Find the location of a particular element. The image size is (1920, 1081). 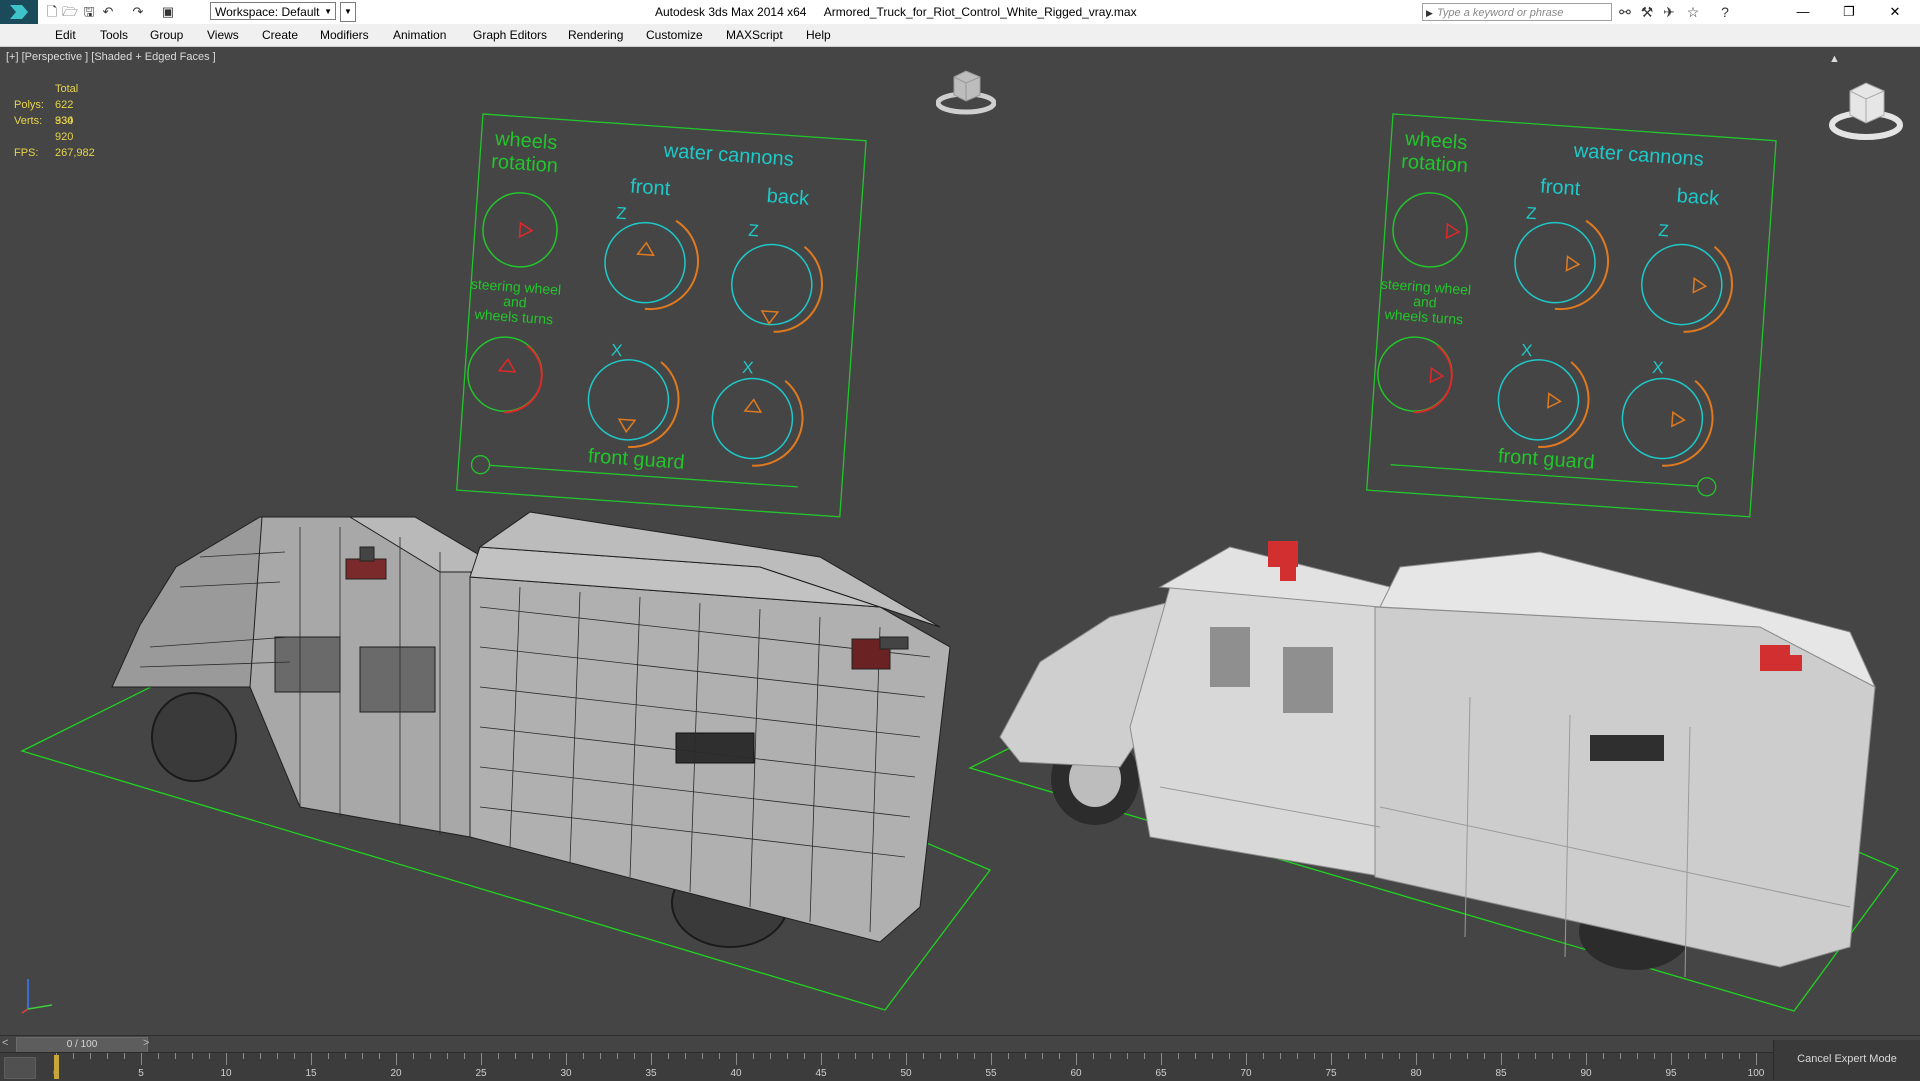

close-button: ✕ is located at coordinates (1895, 12).